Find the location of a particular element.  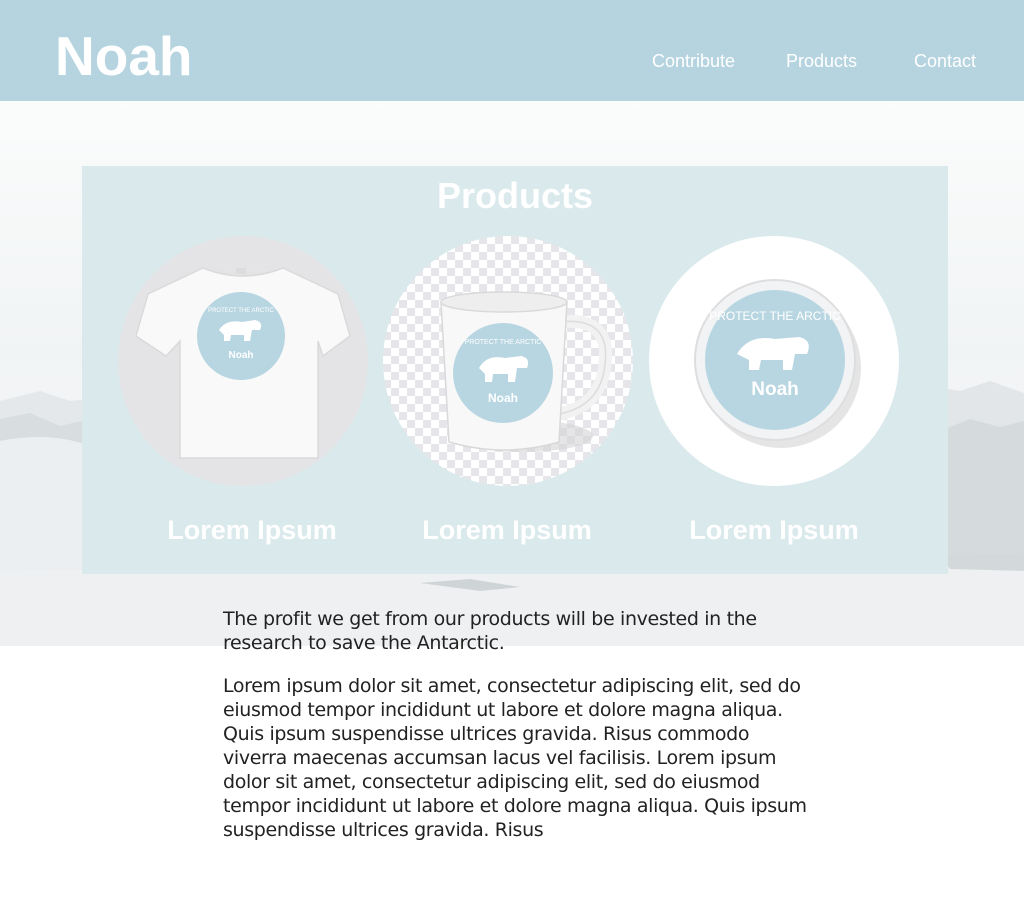

nav-link-contribute: Contribute is located at coordinates (693, 61).